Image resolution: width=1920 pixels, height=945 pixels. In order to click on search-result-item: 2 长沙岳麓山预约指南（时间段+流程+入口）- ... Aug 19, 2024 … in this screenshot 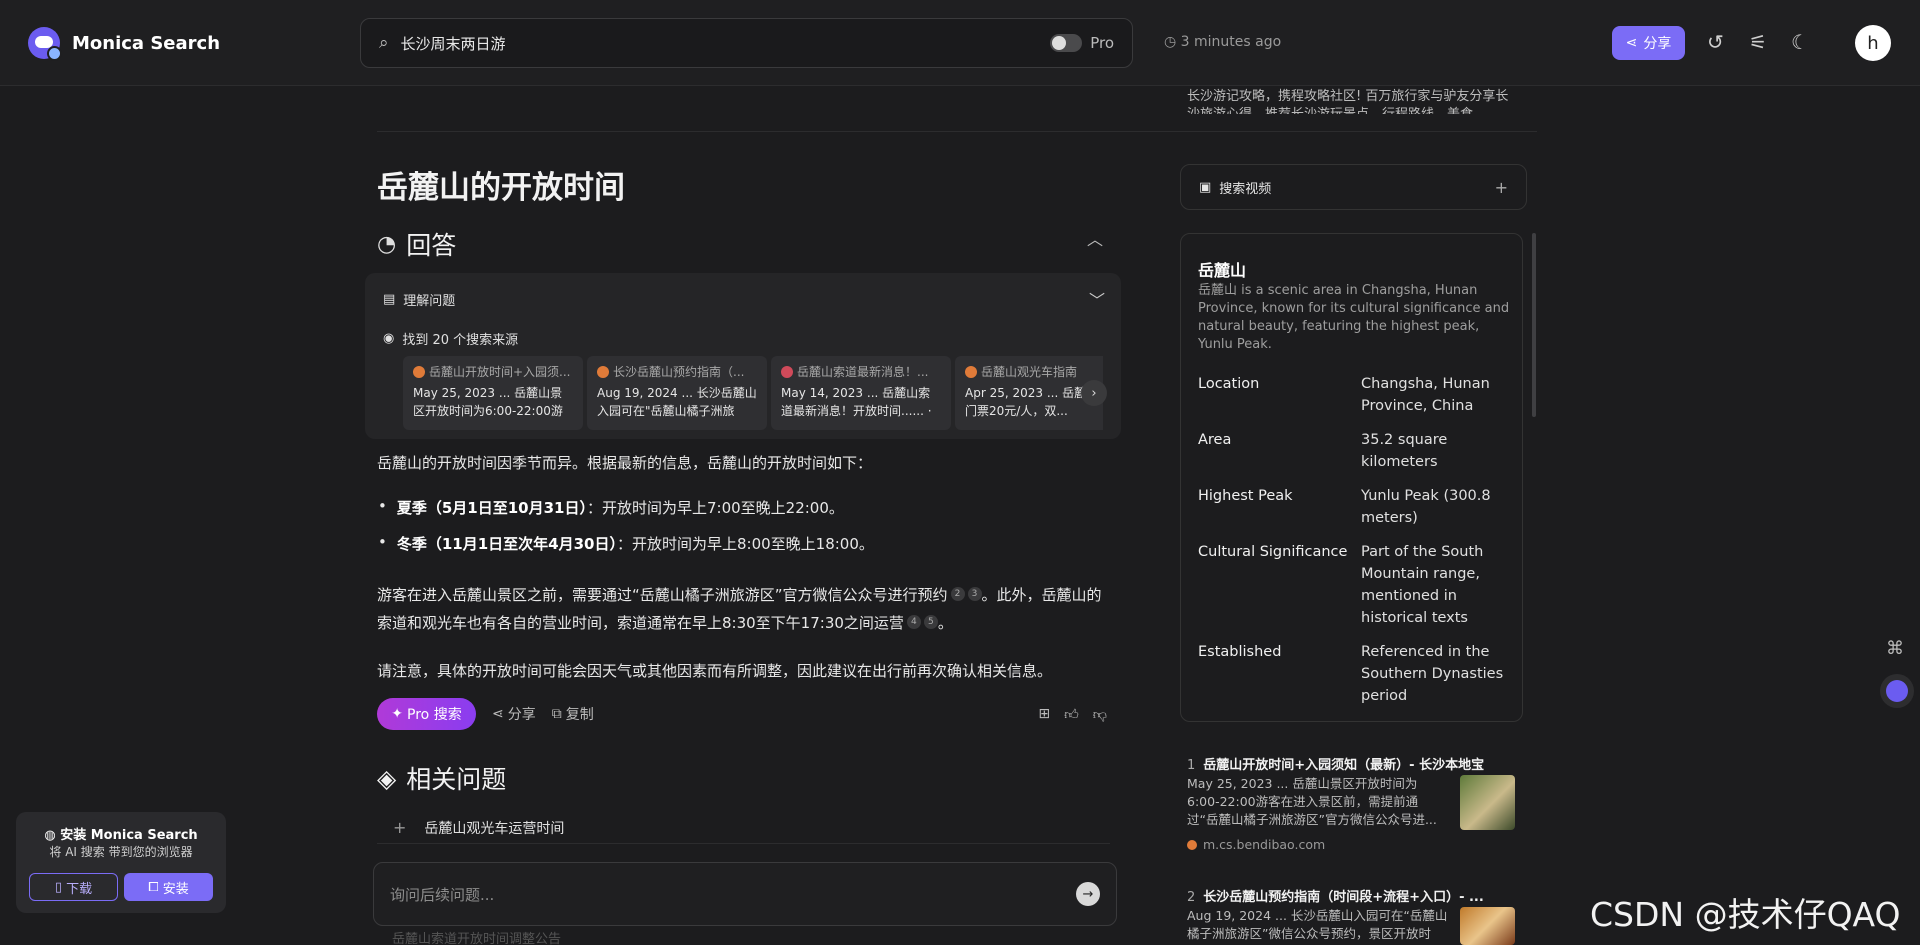, I will do `click(1352, 915)`.